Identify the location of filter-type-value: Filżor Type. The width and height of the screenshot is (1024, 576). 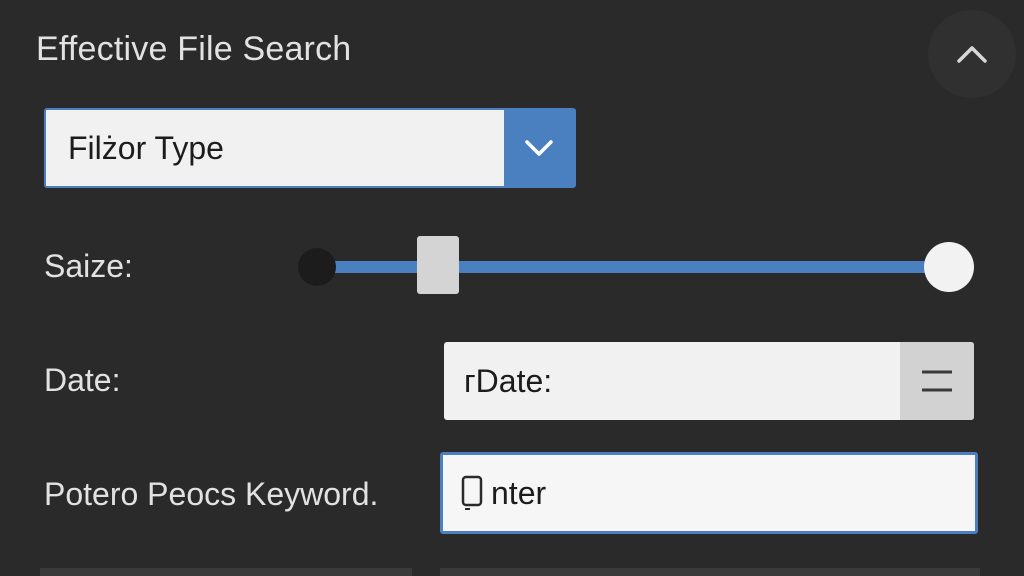
(146, 147).